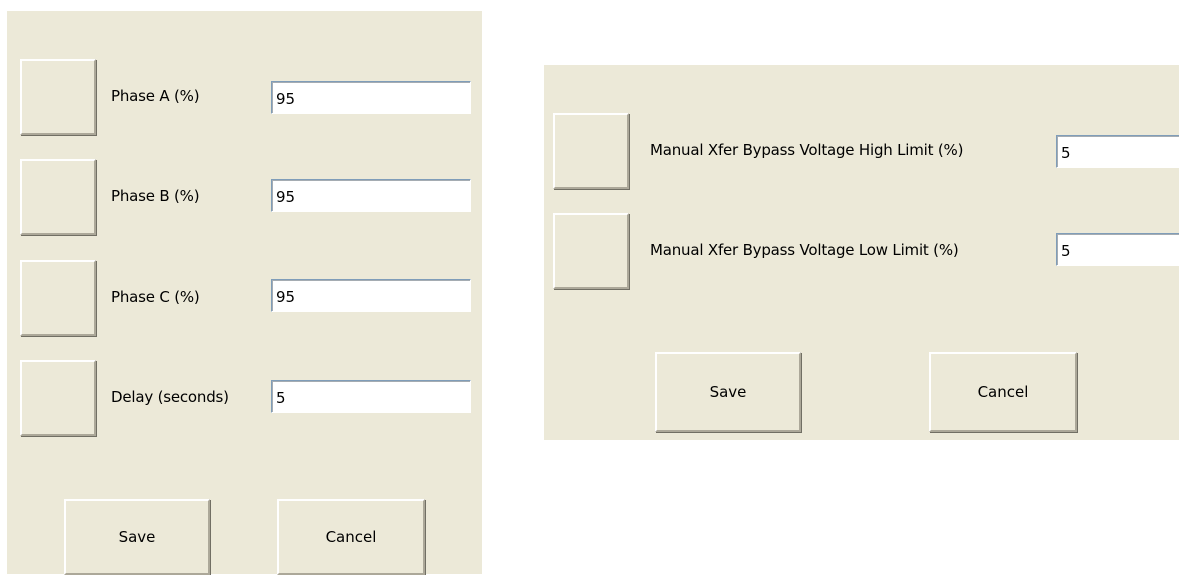 The image size is (1179, 575). I want to click on phase-a-label: Phase A (%), so click(155, 96).